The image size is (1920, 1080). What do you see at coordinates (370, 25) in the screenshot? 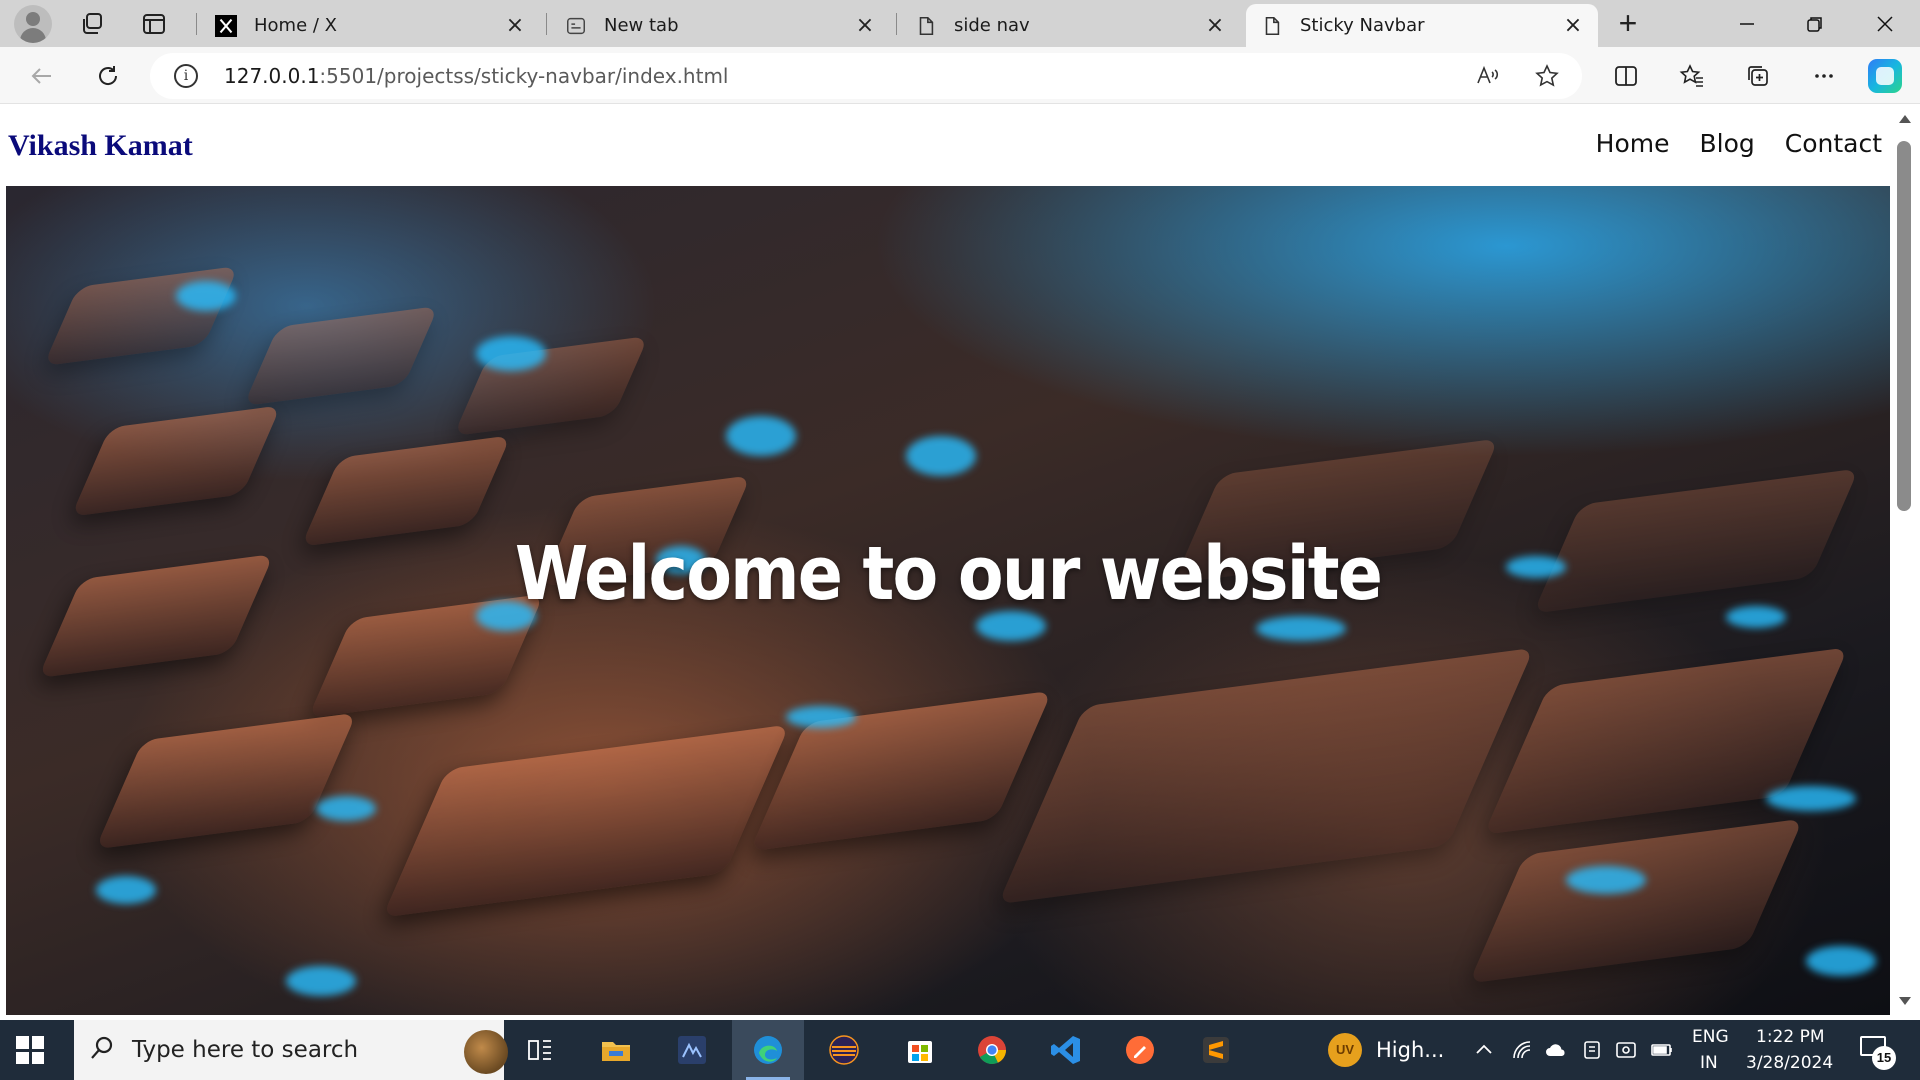
I see `tab-home-x: Home / X ×` at bounding box center [370, 25].